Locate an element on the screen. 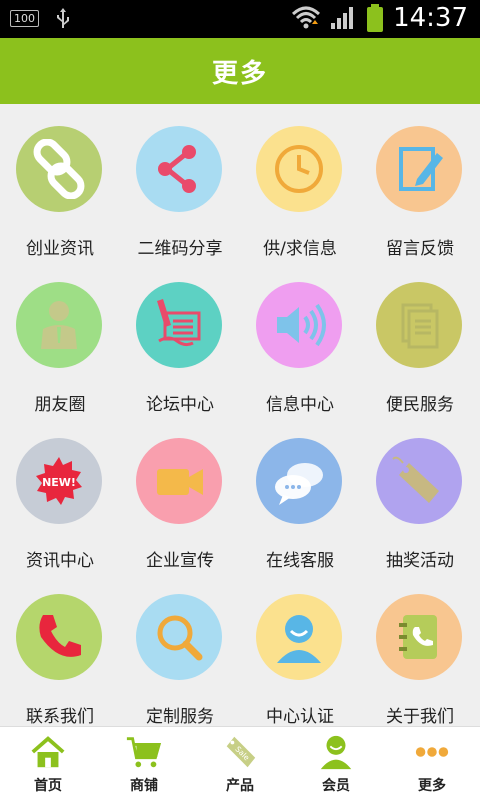 The height and width of the screenshot is (801, 480). grid-item-convenience: 便民服务 is located at coordinates (420, 338).